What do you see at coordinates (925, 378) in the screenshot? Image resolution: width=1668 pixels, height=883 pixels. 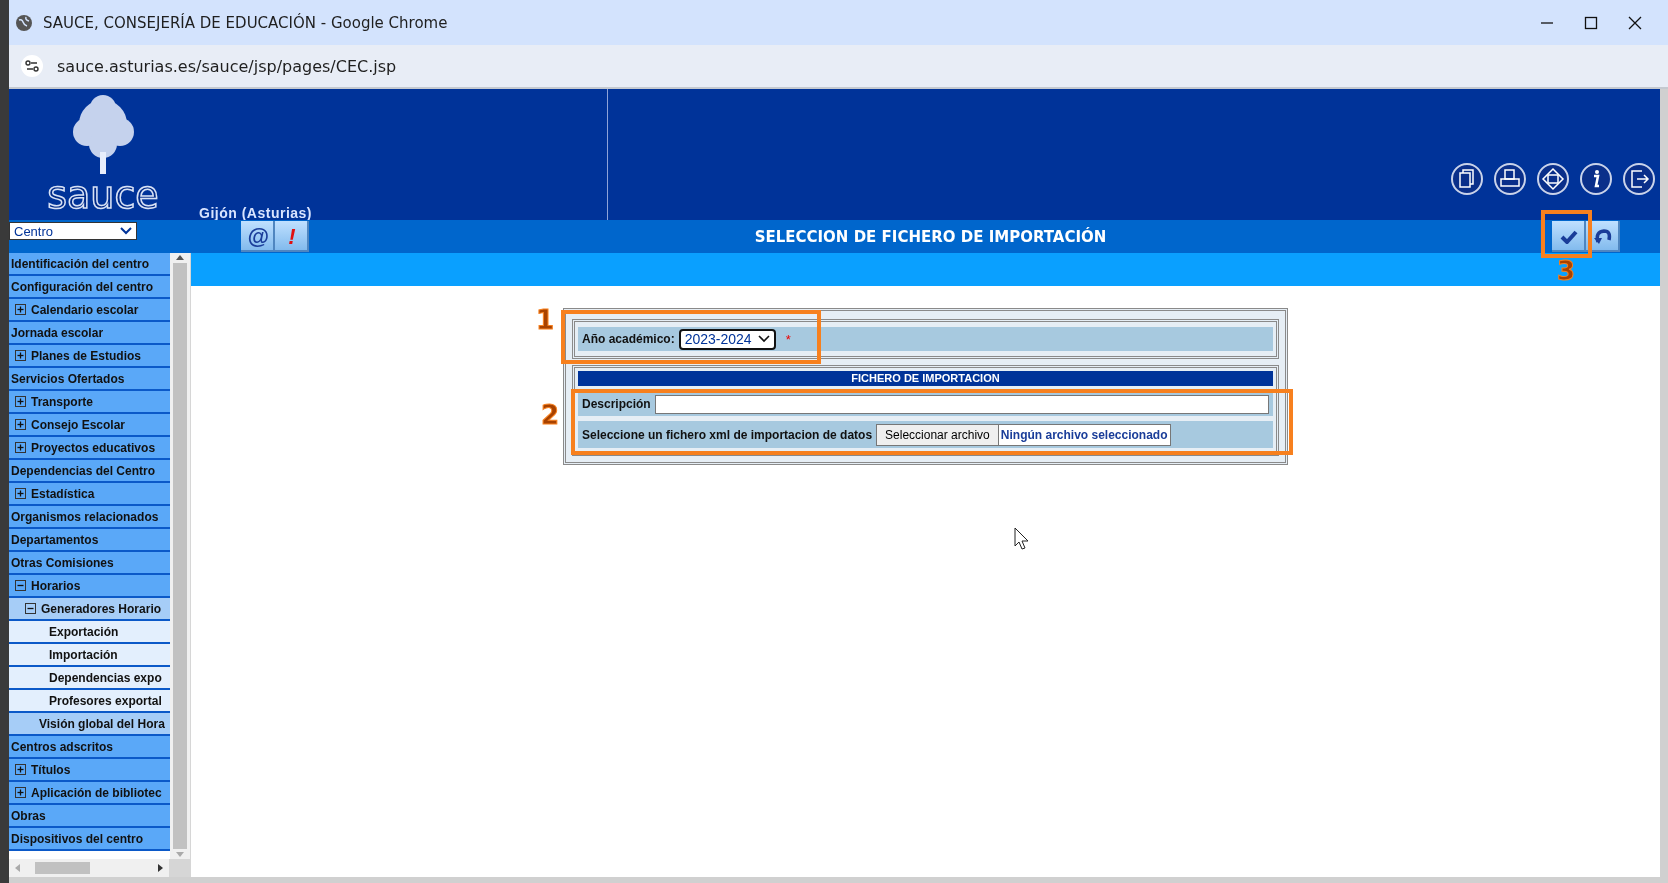 I see `section-title: FICHERO DE IMPORTACION` at bounding box center [925, 378].